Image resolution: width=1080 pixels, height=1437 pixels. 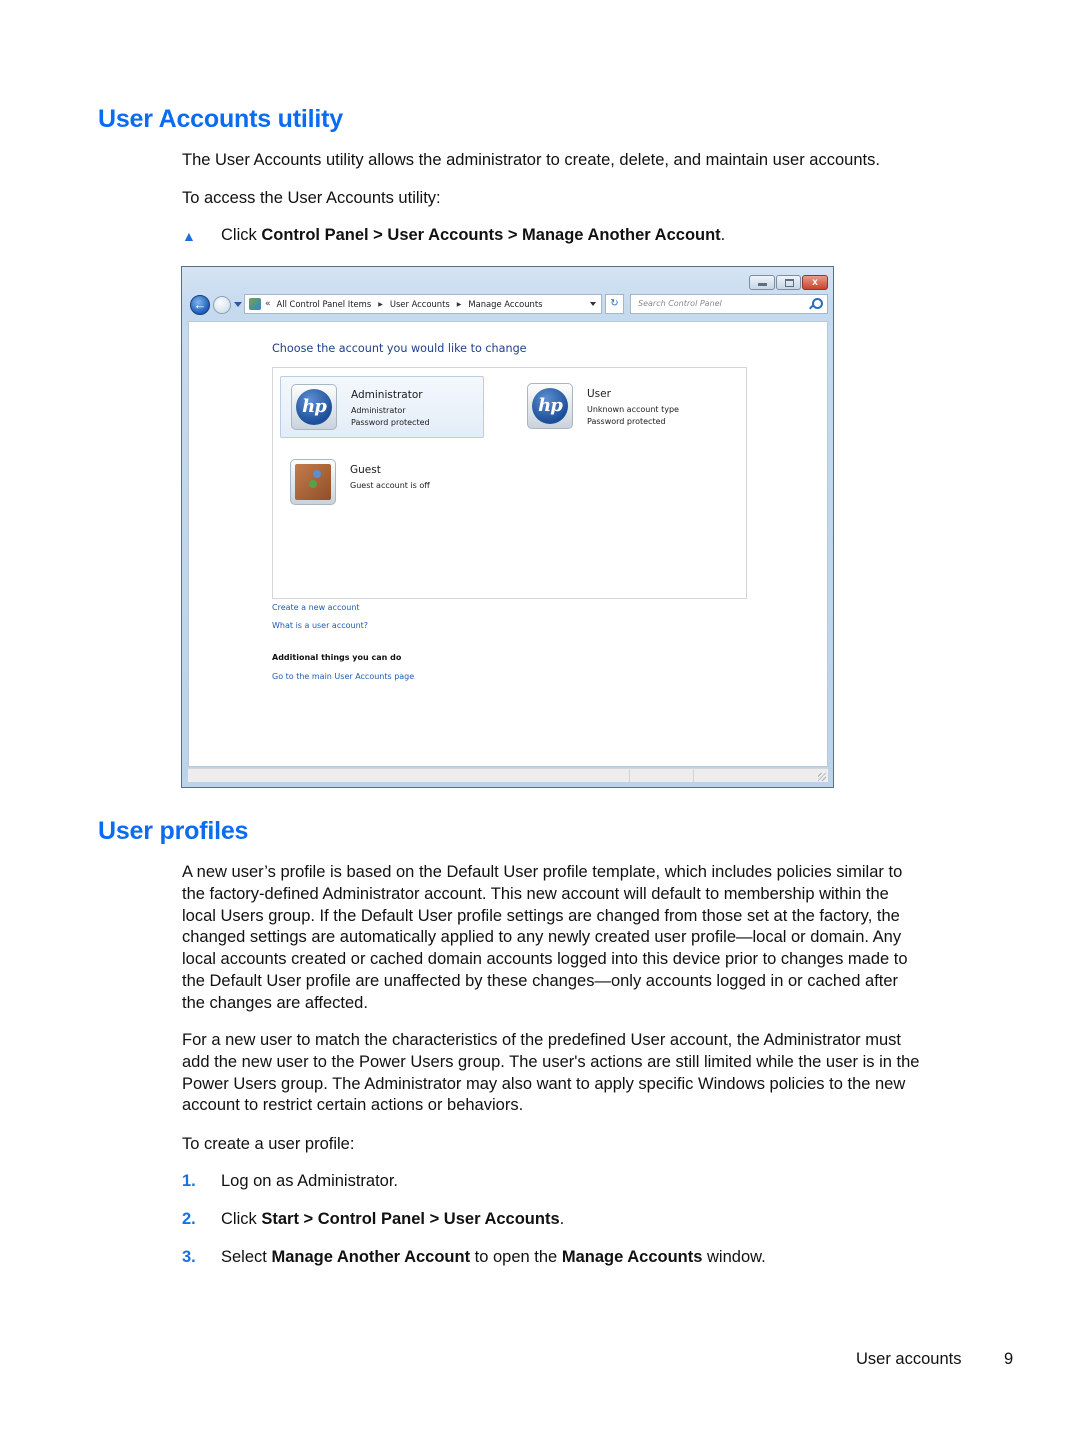 I want to click on breadcrumb-user-accounts: User Accounts, so click(x=420, y=304).